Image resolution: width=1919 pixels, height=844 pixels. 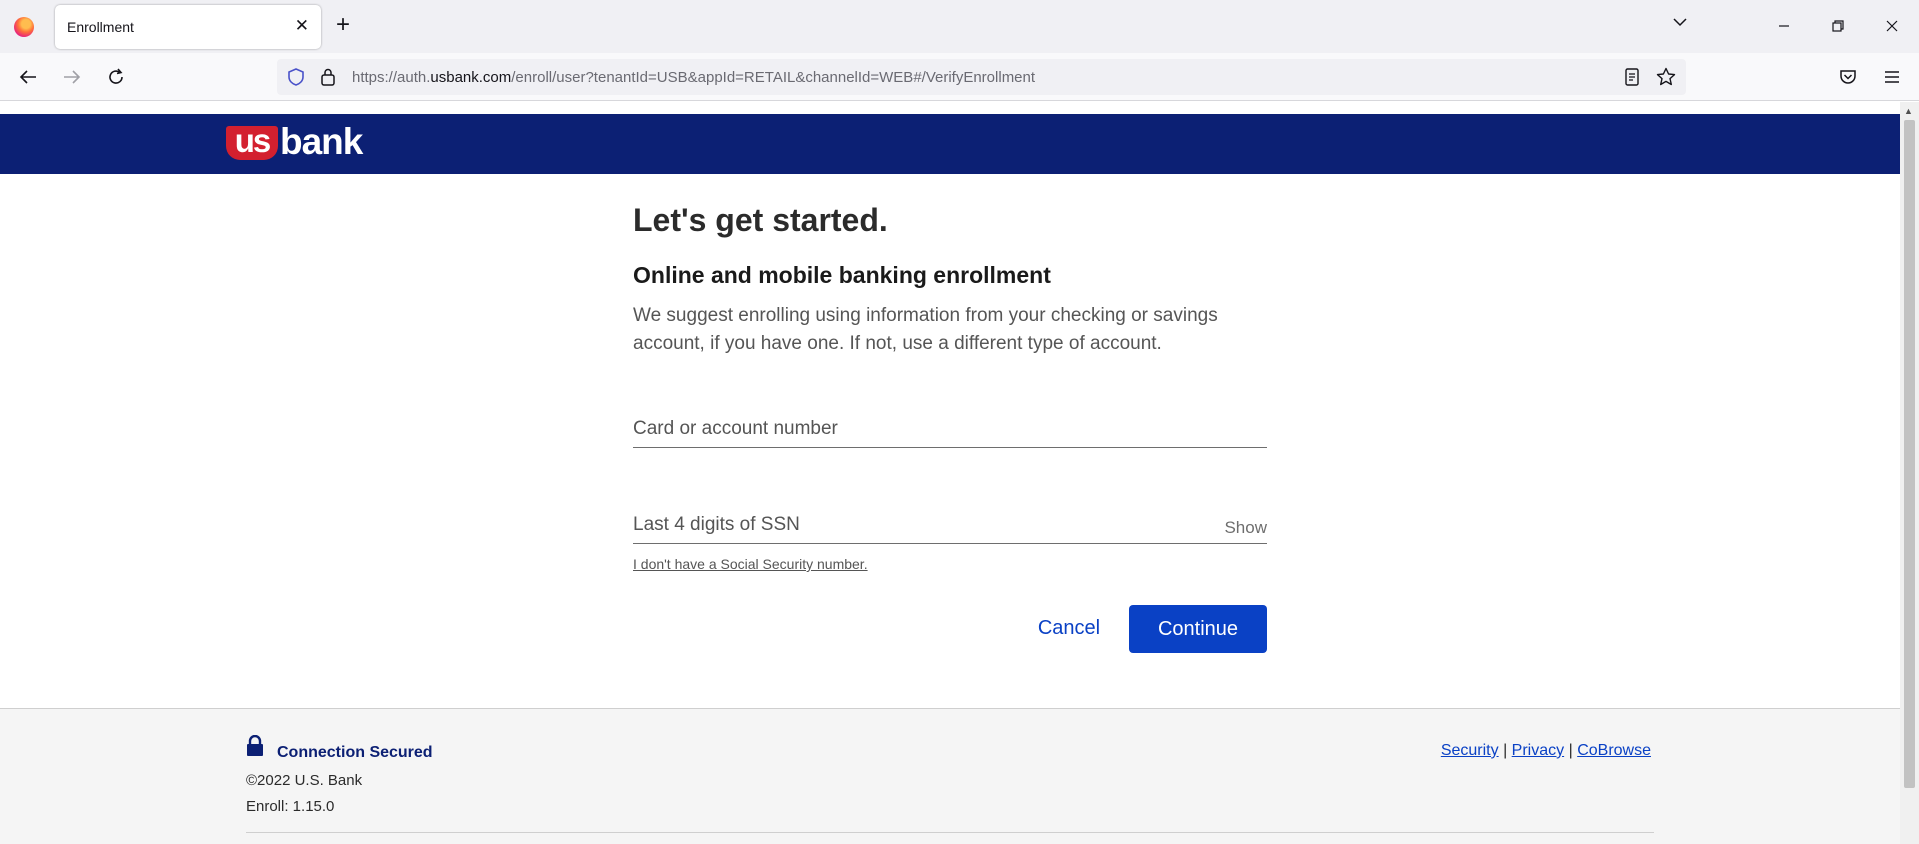 What do you see at coordinates (1666, 77) in the screenshot?
I see `bookmark-star-icon` at bounding box center [1666, 77].